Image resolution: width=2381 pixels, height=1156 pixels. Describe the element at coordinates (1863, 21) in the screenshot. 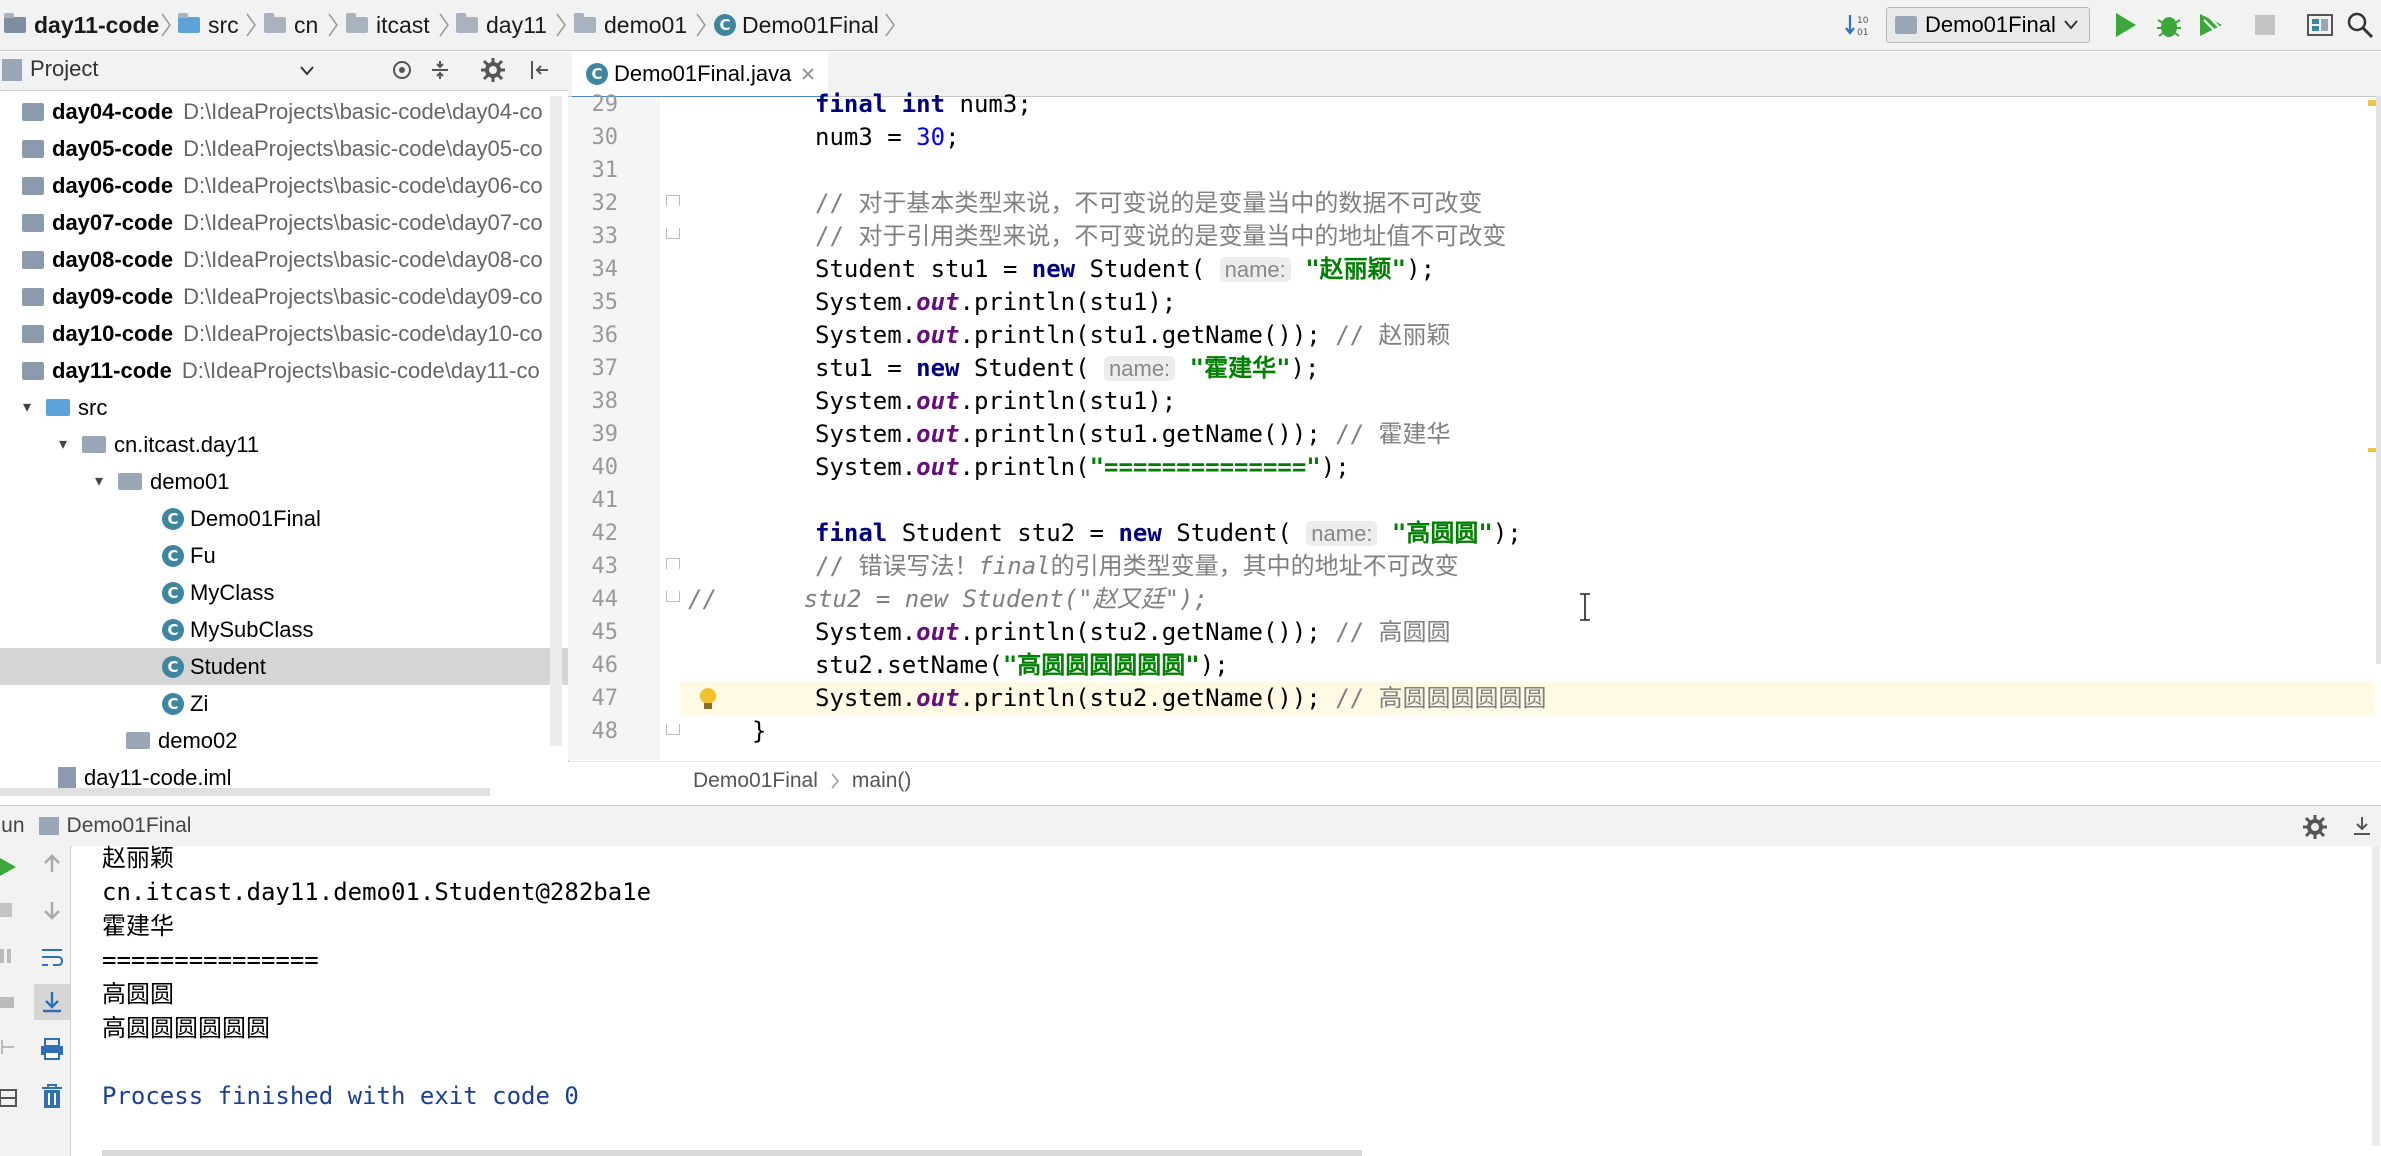

I see `svg-text: 10` at that location.